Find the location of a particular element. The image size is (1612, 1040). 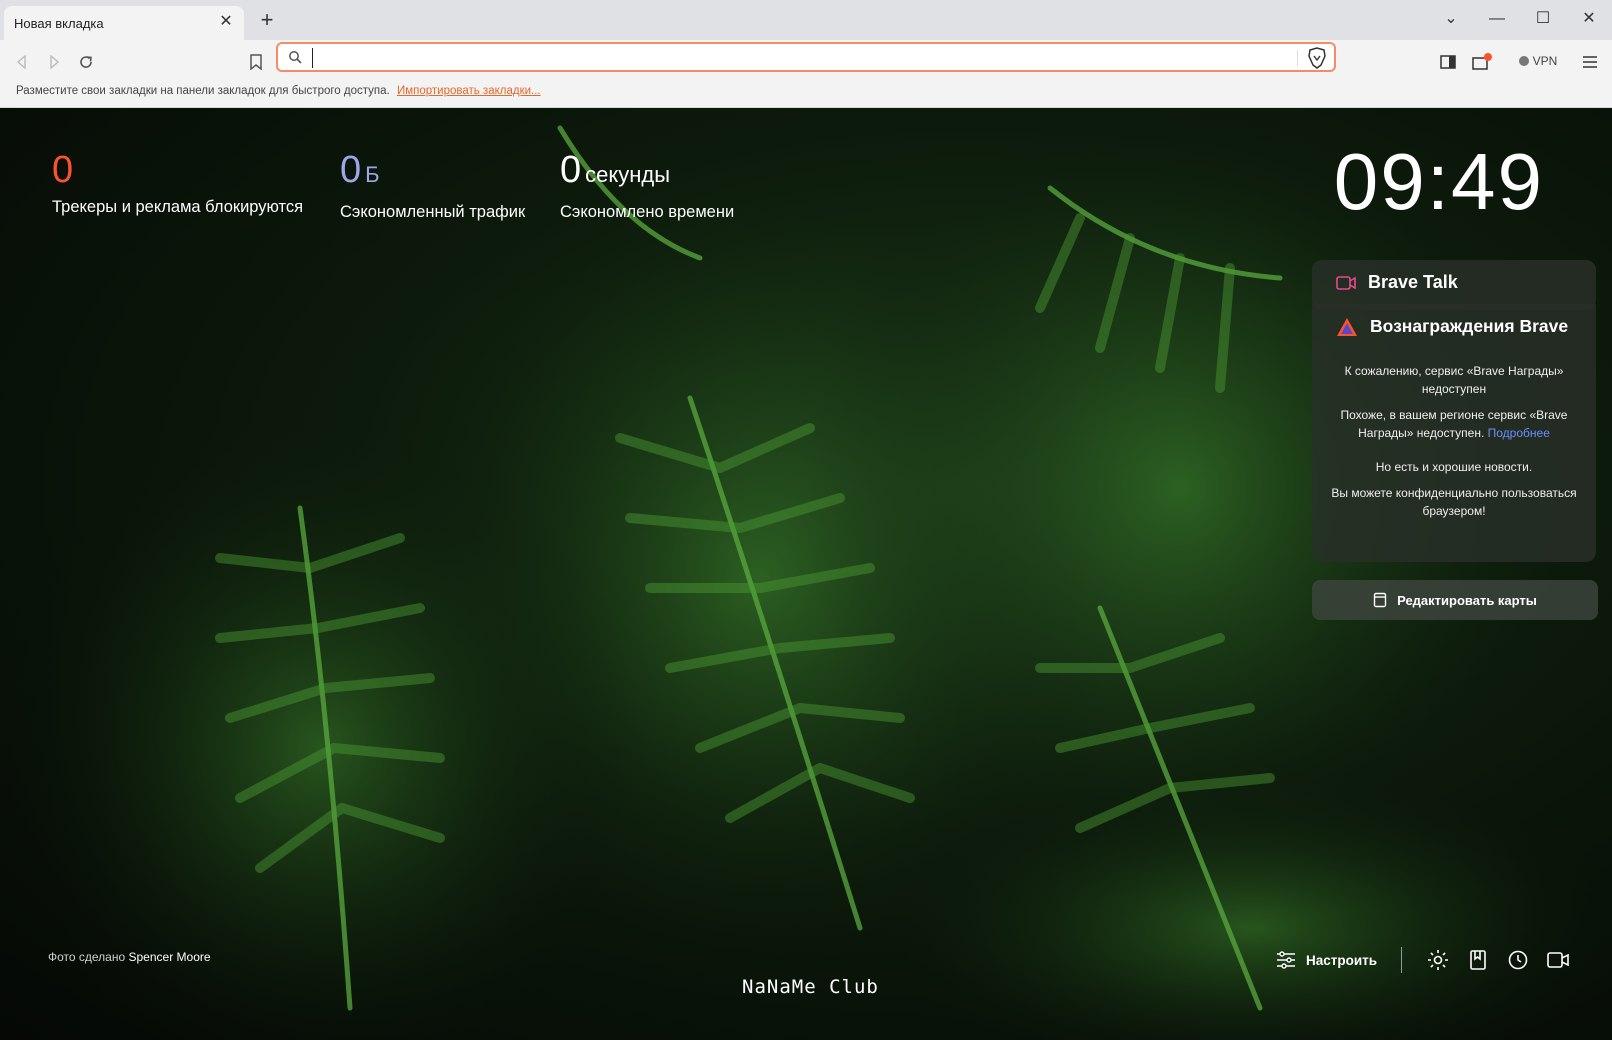

reload-button is located at coordinates (86, 62).